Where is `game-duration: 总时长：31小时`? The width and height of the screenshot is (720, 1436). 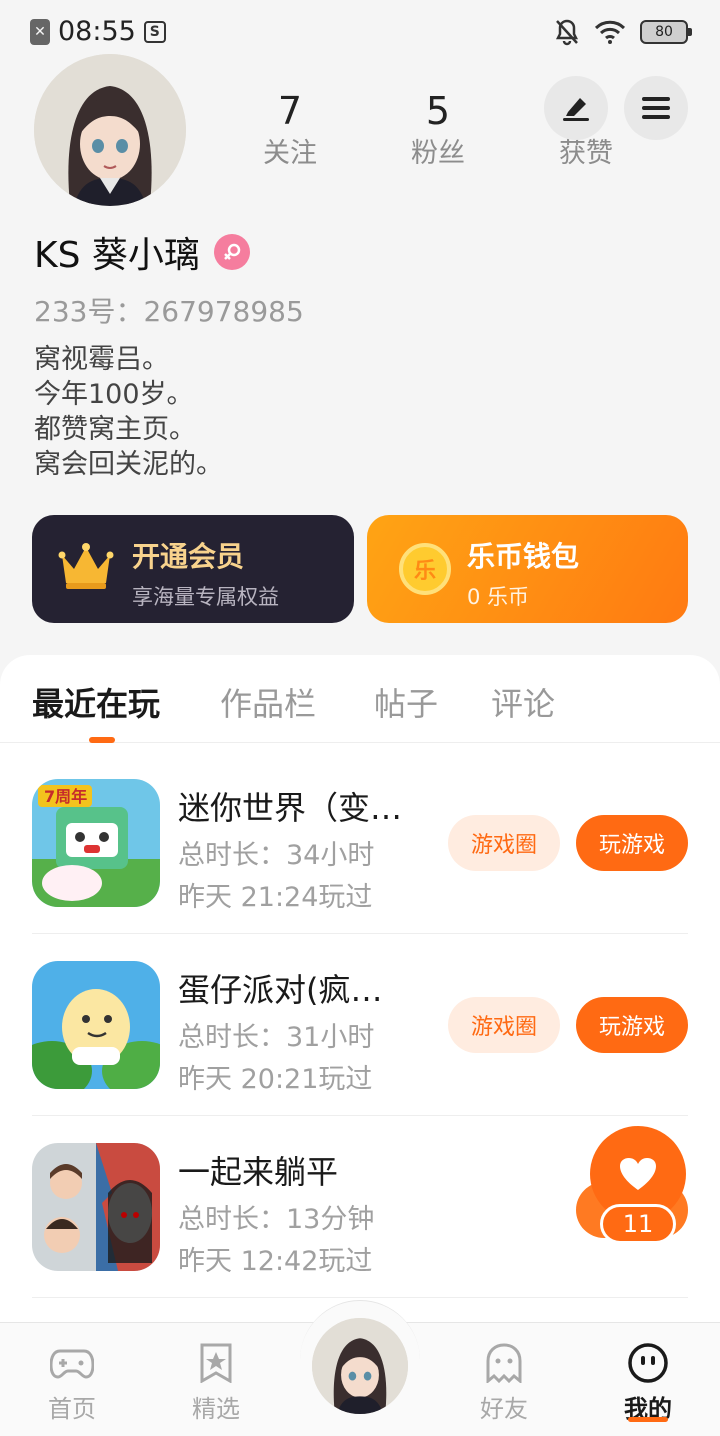
game-duration: 总时长：31小时 is located at coordinates (276, 1037).